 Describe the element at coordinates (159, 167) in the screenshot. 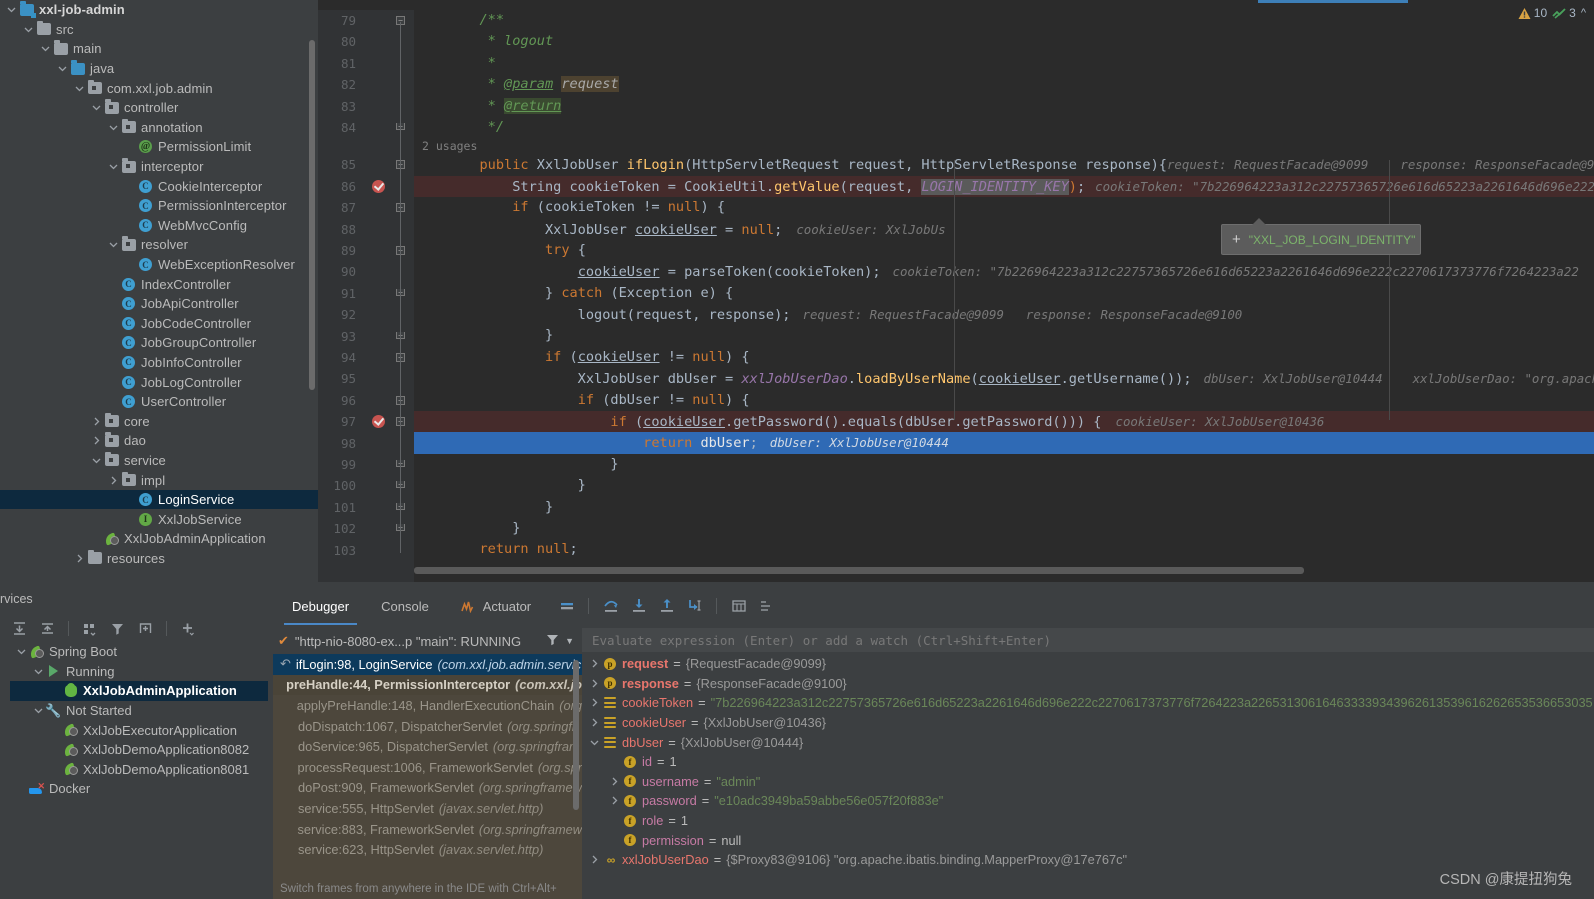

I see `project-tree-item-interceptor: interceptor` at that location.